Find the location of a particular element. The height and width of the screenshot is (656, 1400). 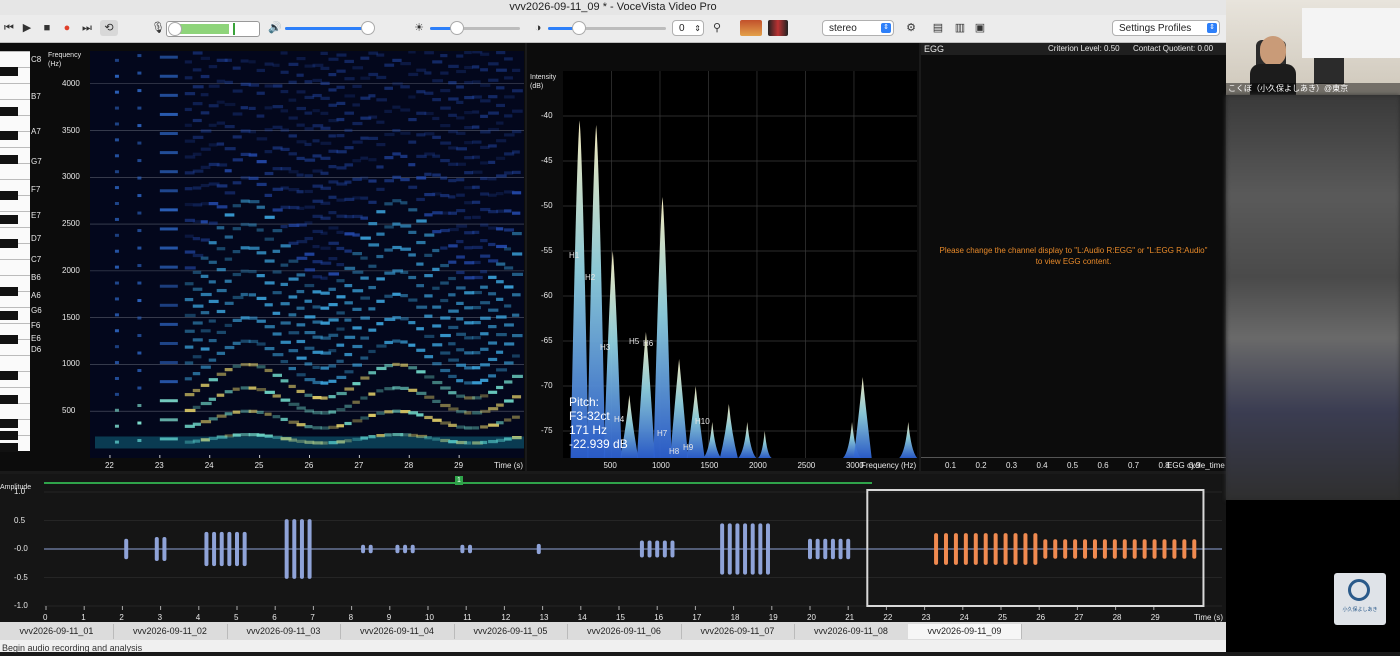

skip-end-icon: ⏭ is located at coordinates (87, 28).